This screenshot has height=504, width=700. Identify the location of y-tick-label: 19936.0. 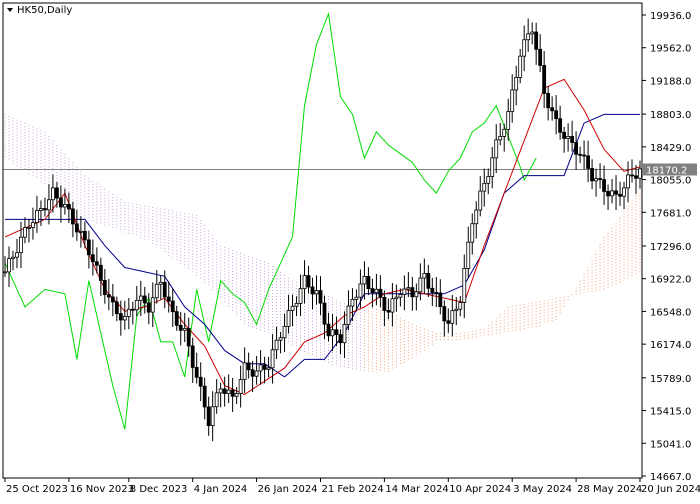
(670, 16).